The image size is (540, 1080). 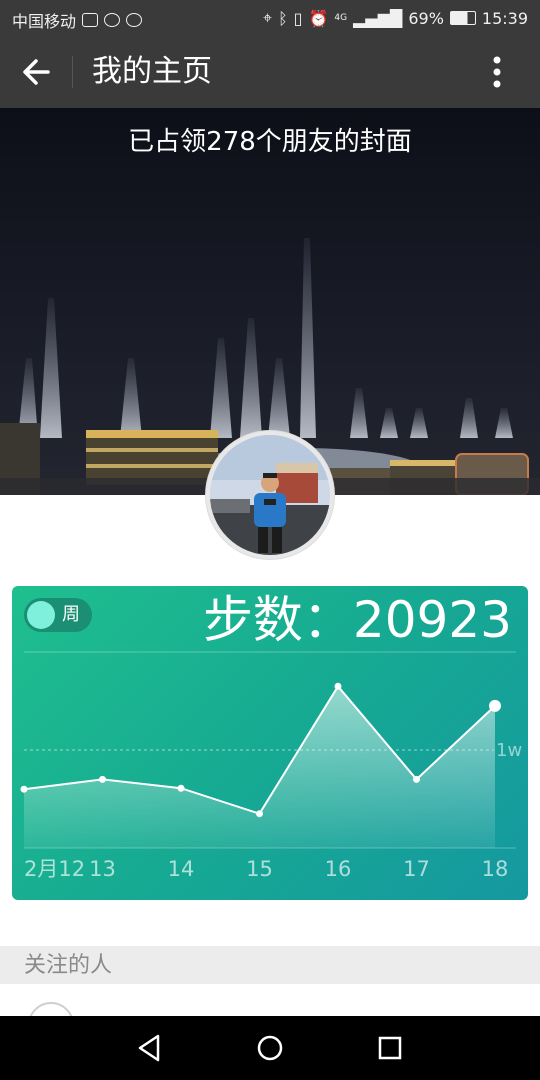 I want to click on avatar, so click(x=270, y=495).